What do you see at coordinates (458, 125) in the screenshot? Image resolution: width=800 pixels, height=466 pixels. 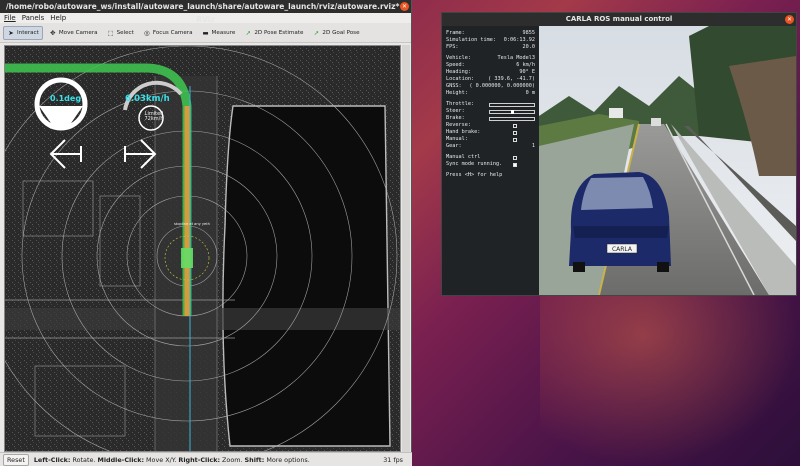 I see `info-key: Reverse:` at bounding box center [458, 125].